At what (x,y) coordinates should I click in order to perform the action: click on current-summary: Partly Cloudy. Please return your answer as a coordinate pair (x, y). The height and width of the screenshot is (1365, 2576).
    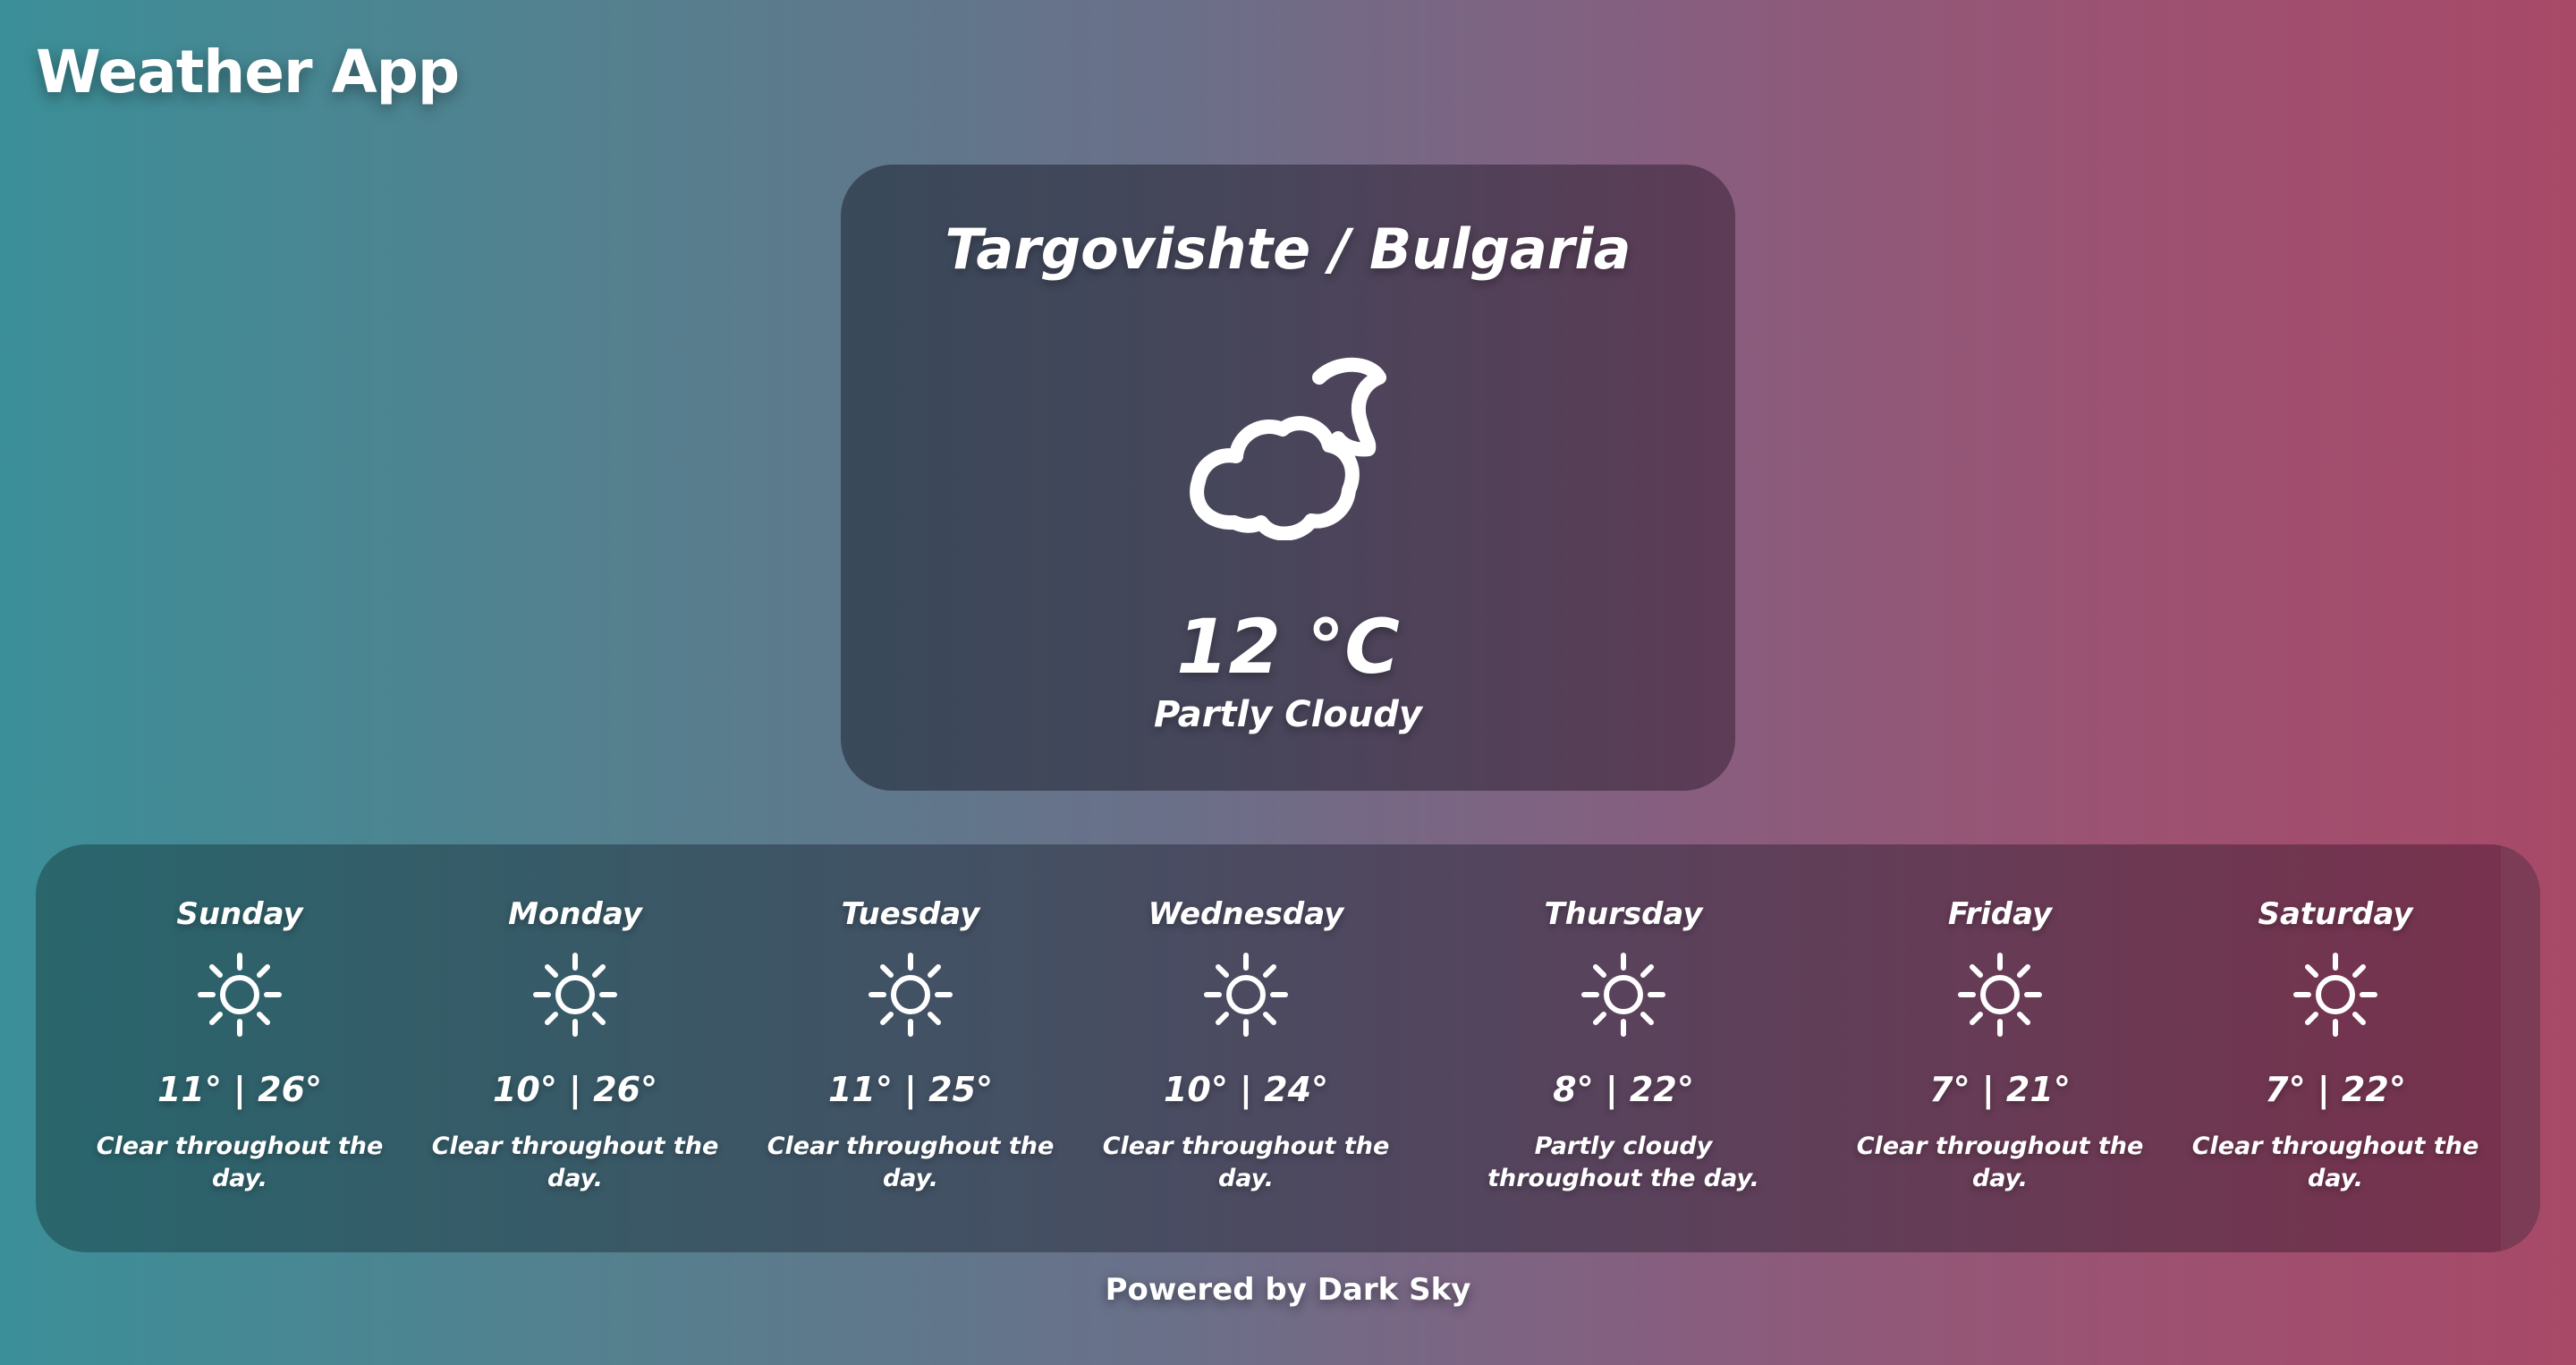
    Looking at the image, I should click on (1288, 714).